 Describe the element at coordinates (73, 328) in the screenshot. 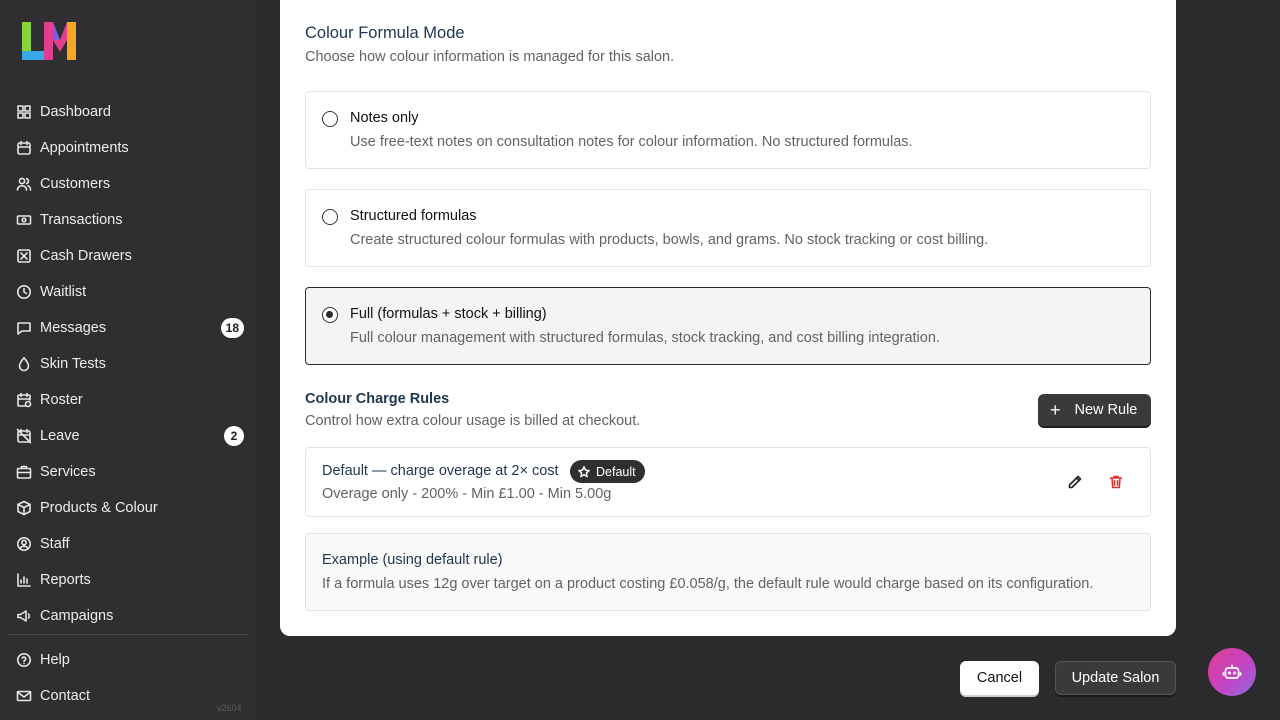

I see `sidebar-item-label: Messages` at that location.